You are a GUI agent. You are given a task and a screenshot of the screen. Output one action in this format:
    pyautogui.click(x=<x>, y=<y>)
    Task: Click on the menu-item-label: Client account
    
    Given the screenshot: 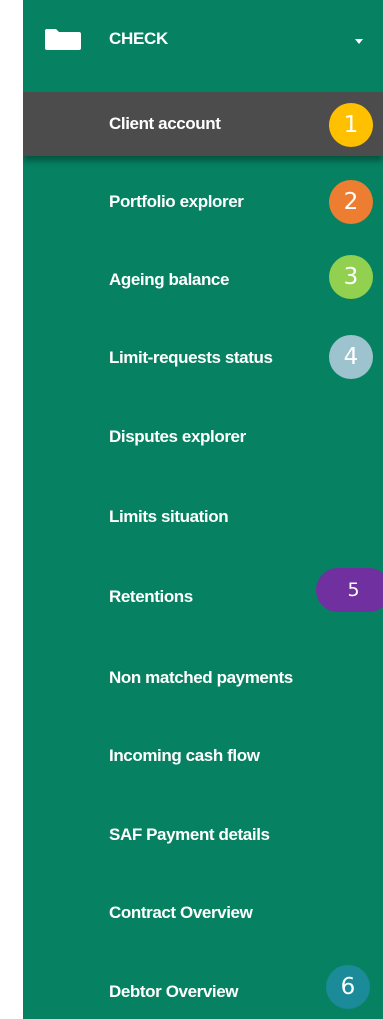 What is the action you would take?
    pyautogui.click(x=165, y=123)
    